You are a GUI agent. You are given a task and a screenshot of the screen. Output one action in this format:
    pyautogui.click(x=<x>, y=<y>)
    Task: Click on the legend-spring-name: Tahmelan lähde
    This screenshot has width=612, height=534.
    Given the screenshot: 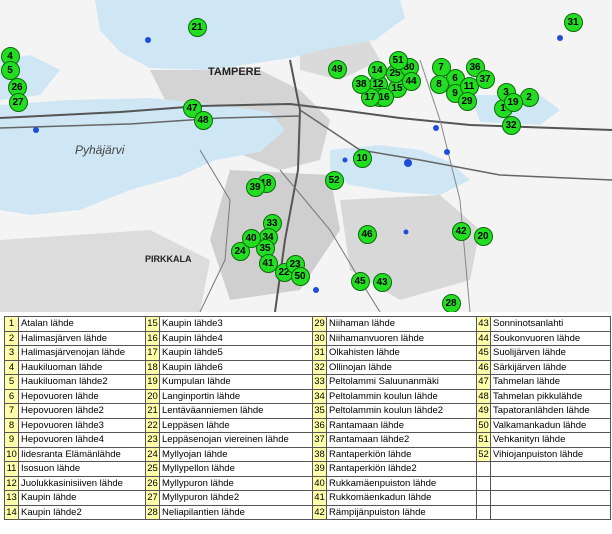 What is the action you would take?
    pyautogui.click(x=550, y=382)
    